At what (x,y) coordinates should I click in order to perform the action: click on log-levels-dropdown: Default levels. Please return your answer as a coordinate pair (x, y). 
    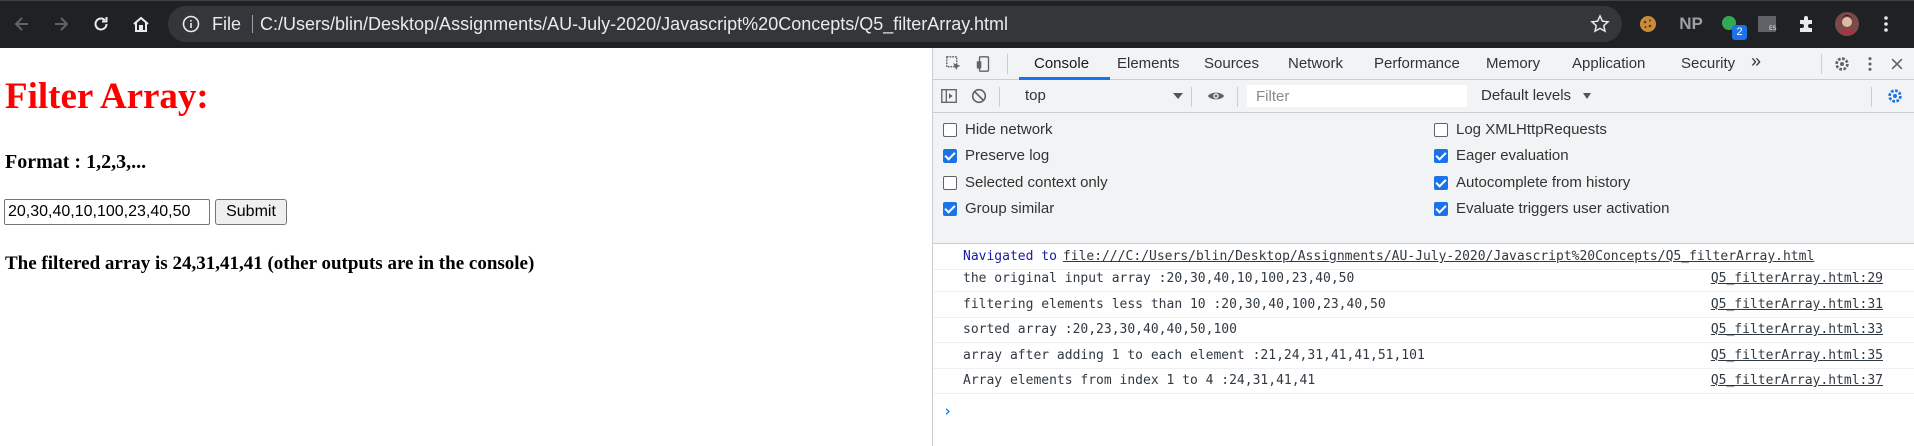
    Looking at the image, I should click on (1526, 95).